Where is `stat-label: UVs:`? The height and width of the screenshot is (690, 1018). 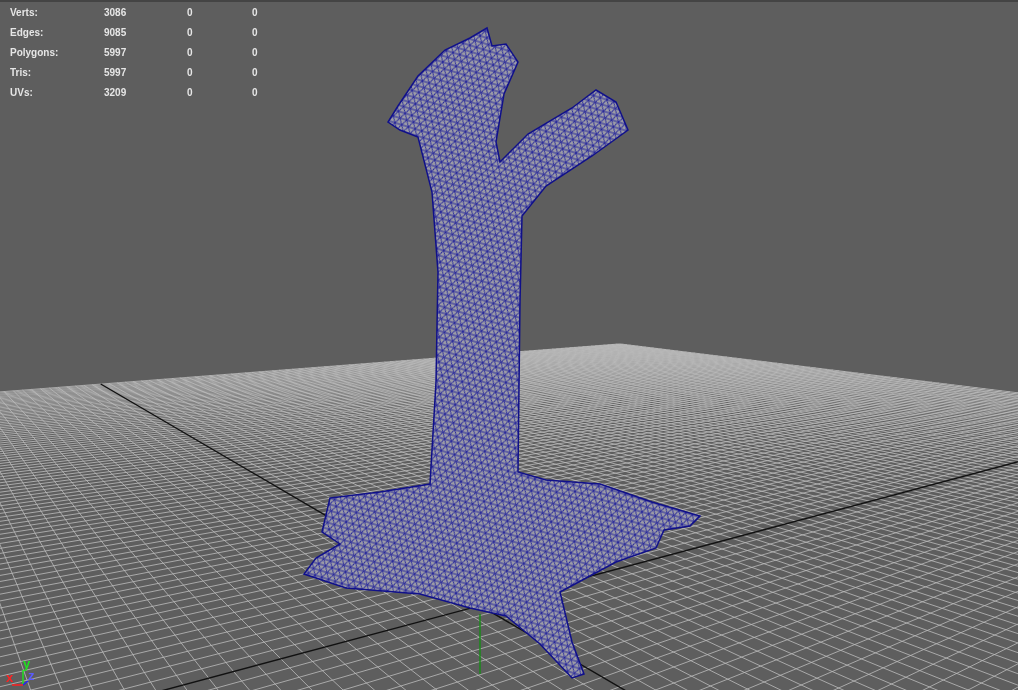
stat-label: UVs: is located at coordinates (22, 93).